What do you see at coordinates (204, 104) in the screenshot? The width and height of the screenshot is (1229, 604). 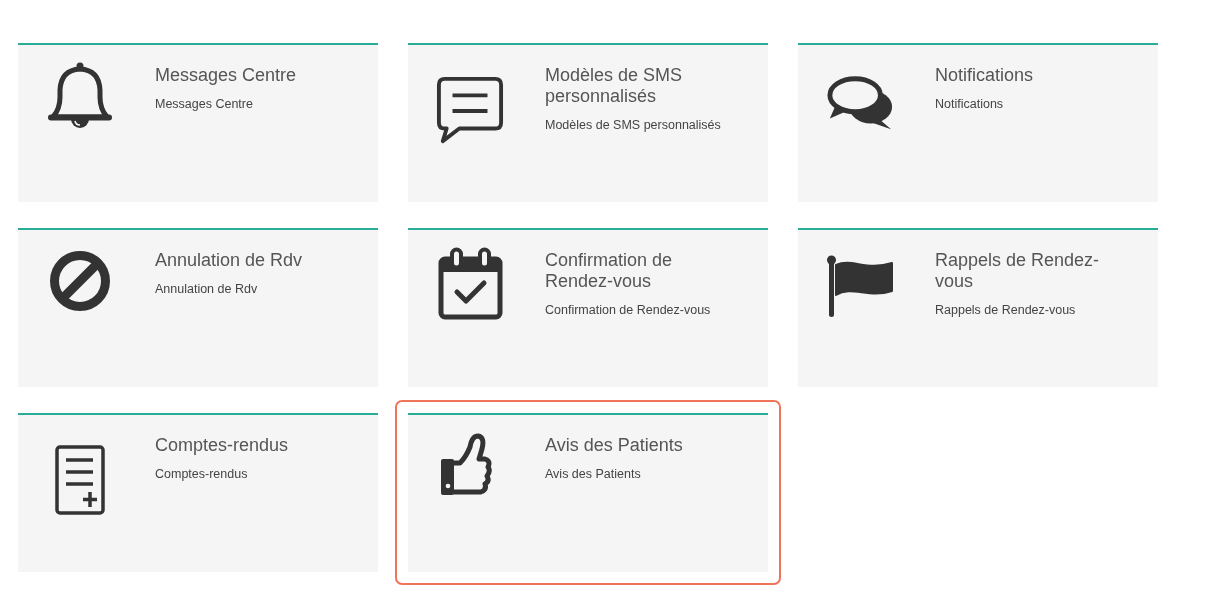 I see `card-description: Messages Centre` at bounding box center [204, 104].